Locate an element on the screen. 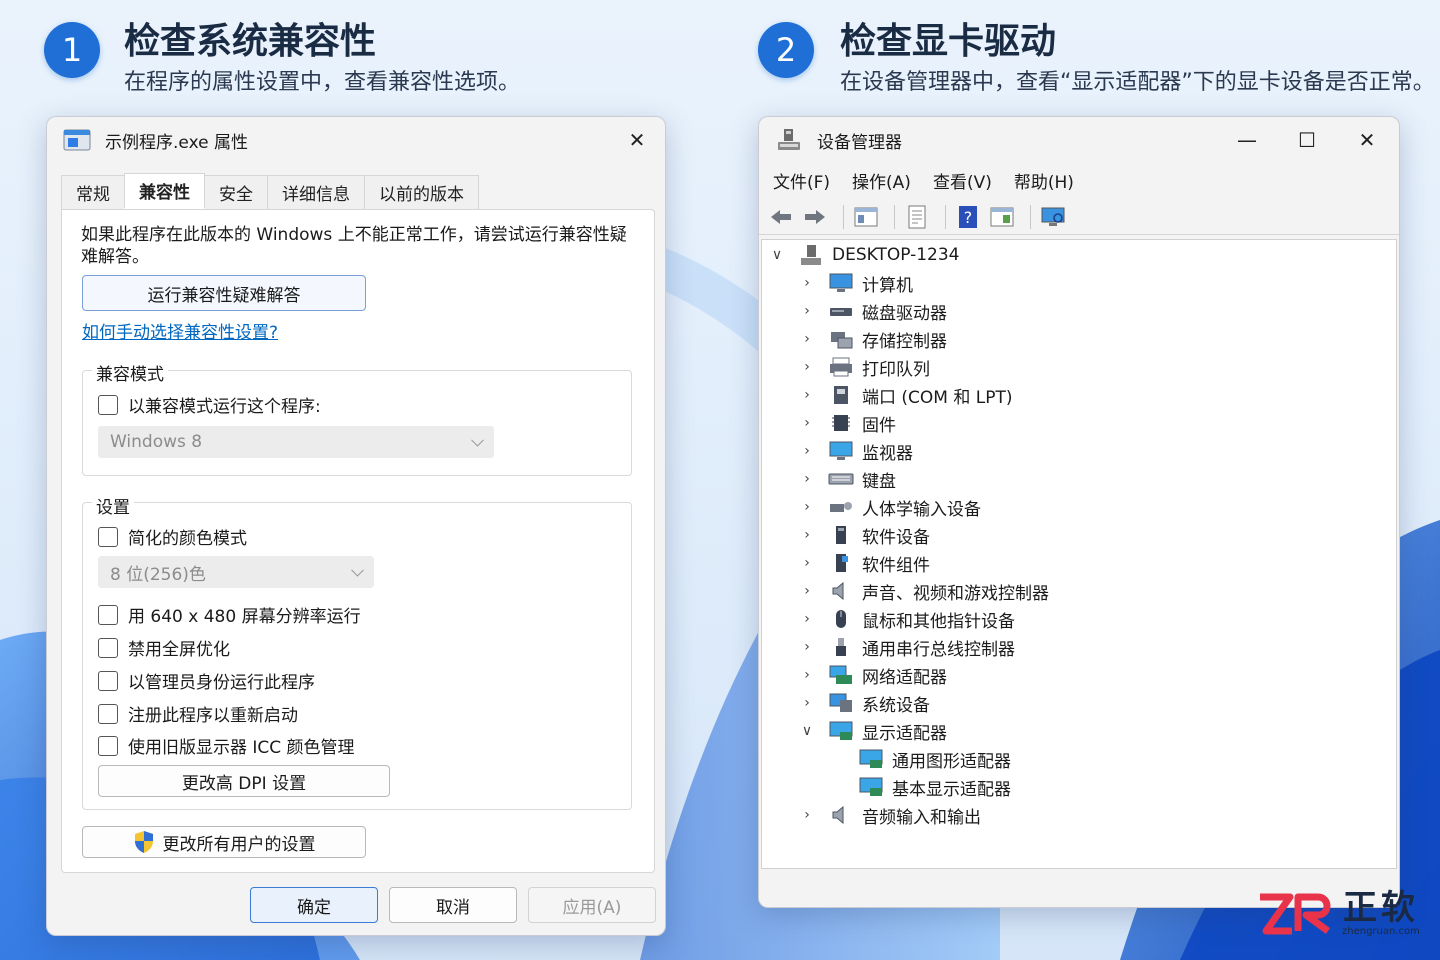 The width and height of the screenshot is (1440, 960). tree-category-node: › 固件 is located at coordinates (847, 423).